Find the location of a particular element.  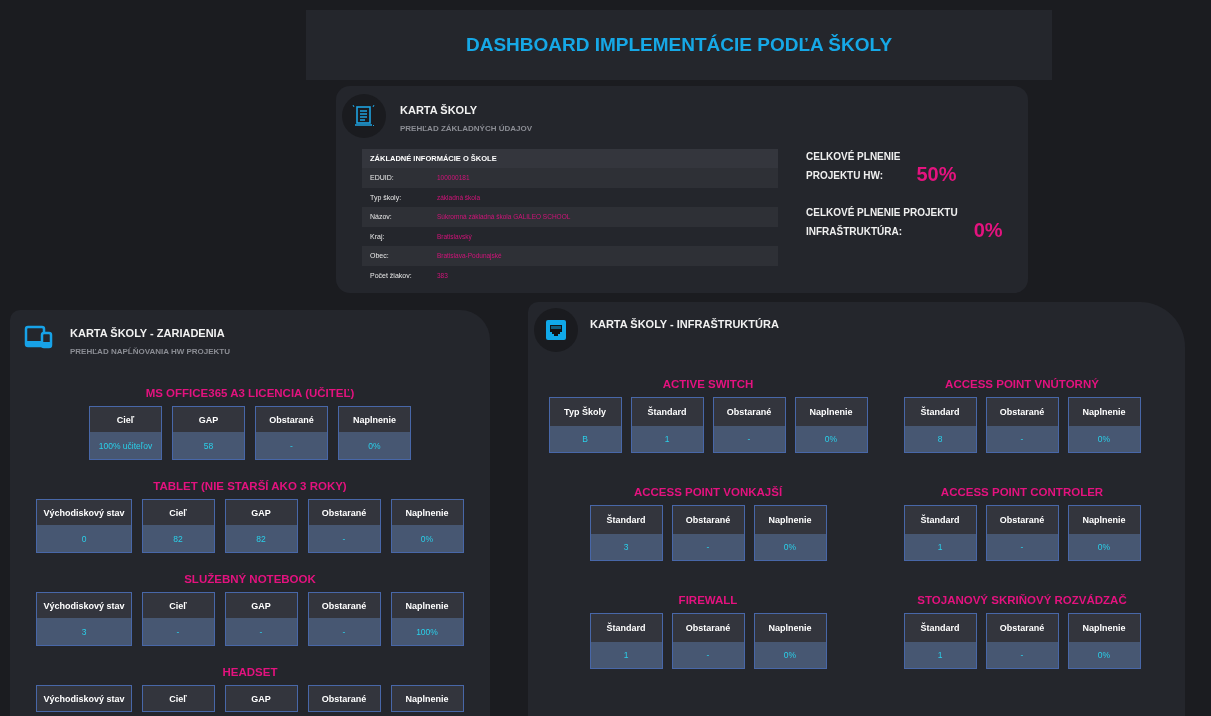

stat-value: 0% is located at coordinates (988, 230).